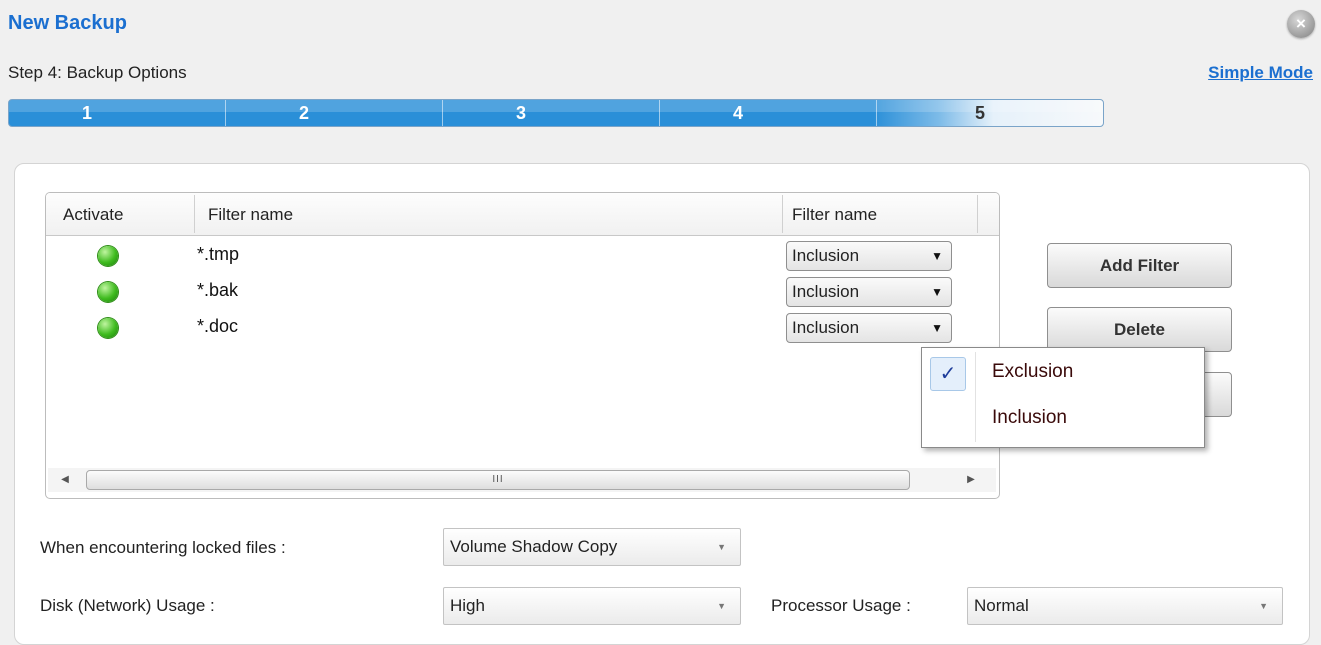 Image resolution: width=1321 pixels, height=645 pixels. I want to click on step-5: 5, so click(979, 113).